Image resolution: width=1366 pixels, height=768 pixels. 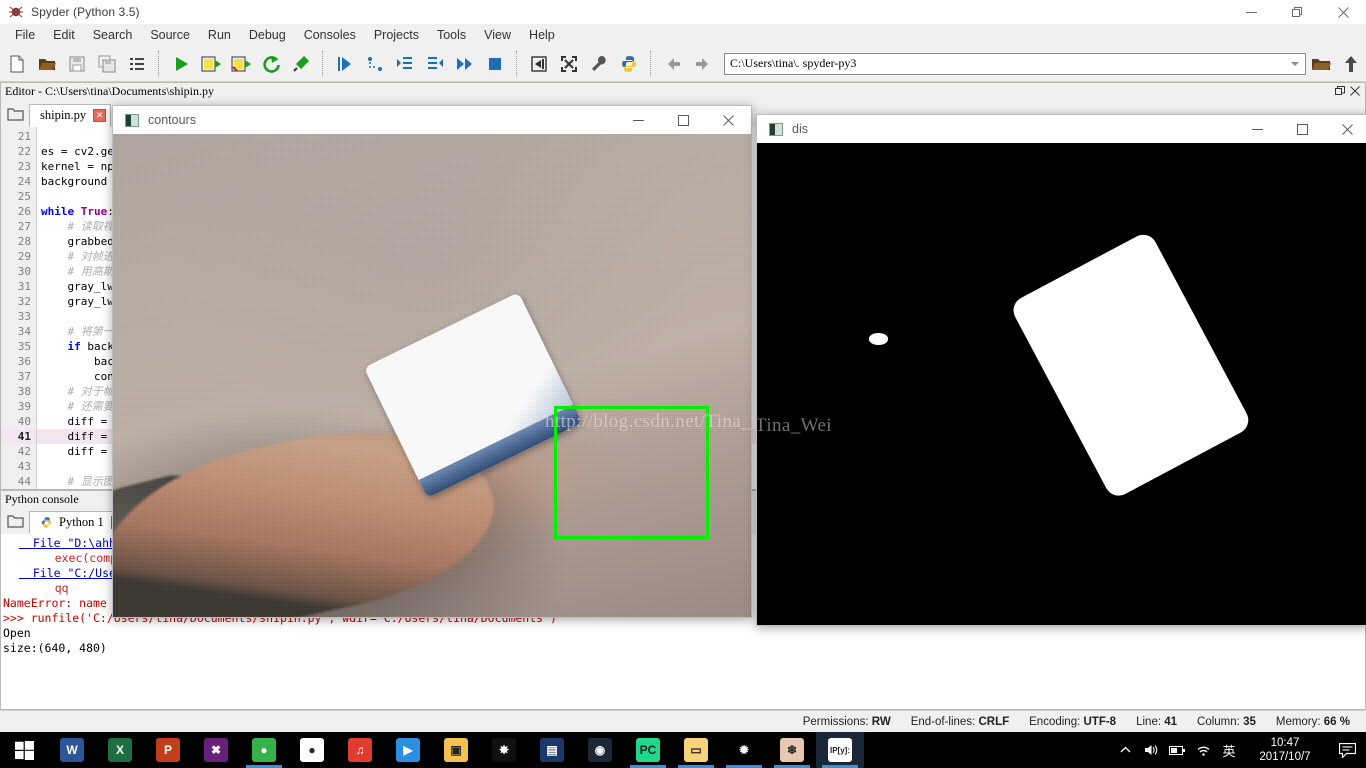 I want to click on list-icon, so click(x=137, y=64).